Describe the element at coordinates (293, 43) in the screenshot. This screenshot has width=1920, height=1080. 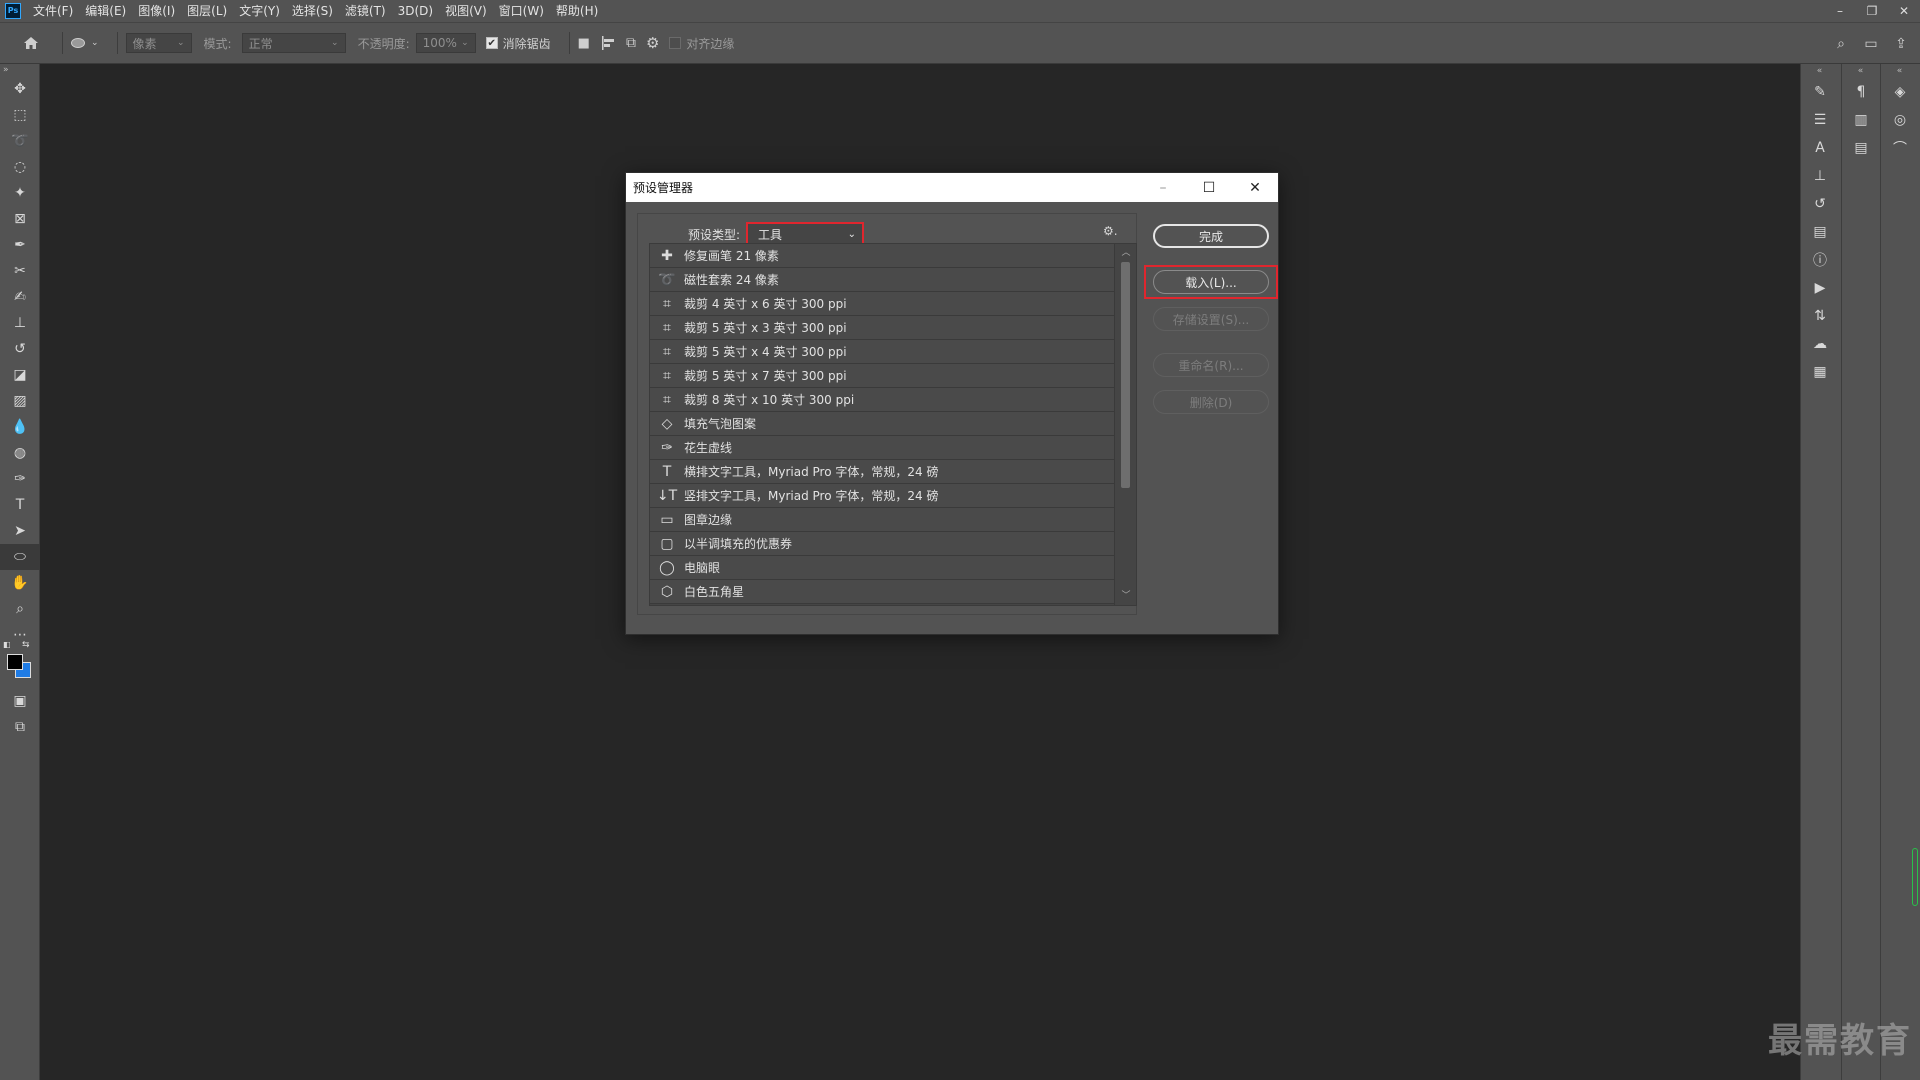
I see `mode-select: 正常 ⌄` at that location.